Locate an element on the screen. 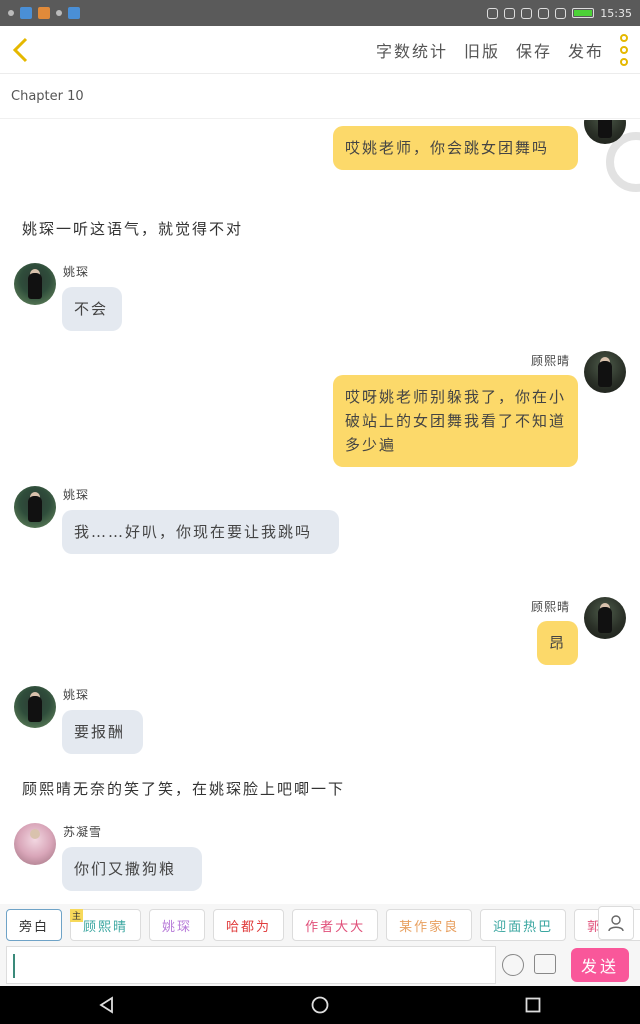 The width and height of the screenshot is (640, 1024). eye-icon is located at coordinates (544, 13).